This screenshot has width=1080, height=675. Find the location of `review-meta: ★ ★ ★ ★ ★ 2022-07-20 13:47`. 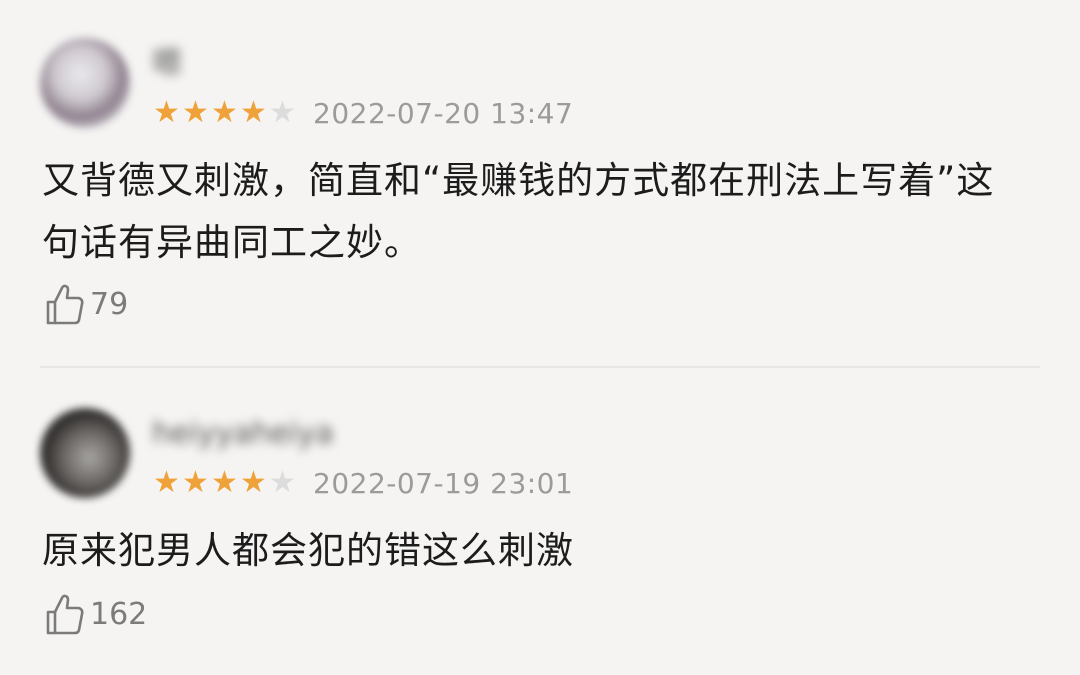

review-meta: ★ ★ ★ ★ ★ 2022-07-20 13:47 is located at coordinates (362, 113).